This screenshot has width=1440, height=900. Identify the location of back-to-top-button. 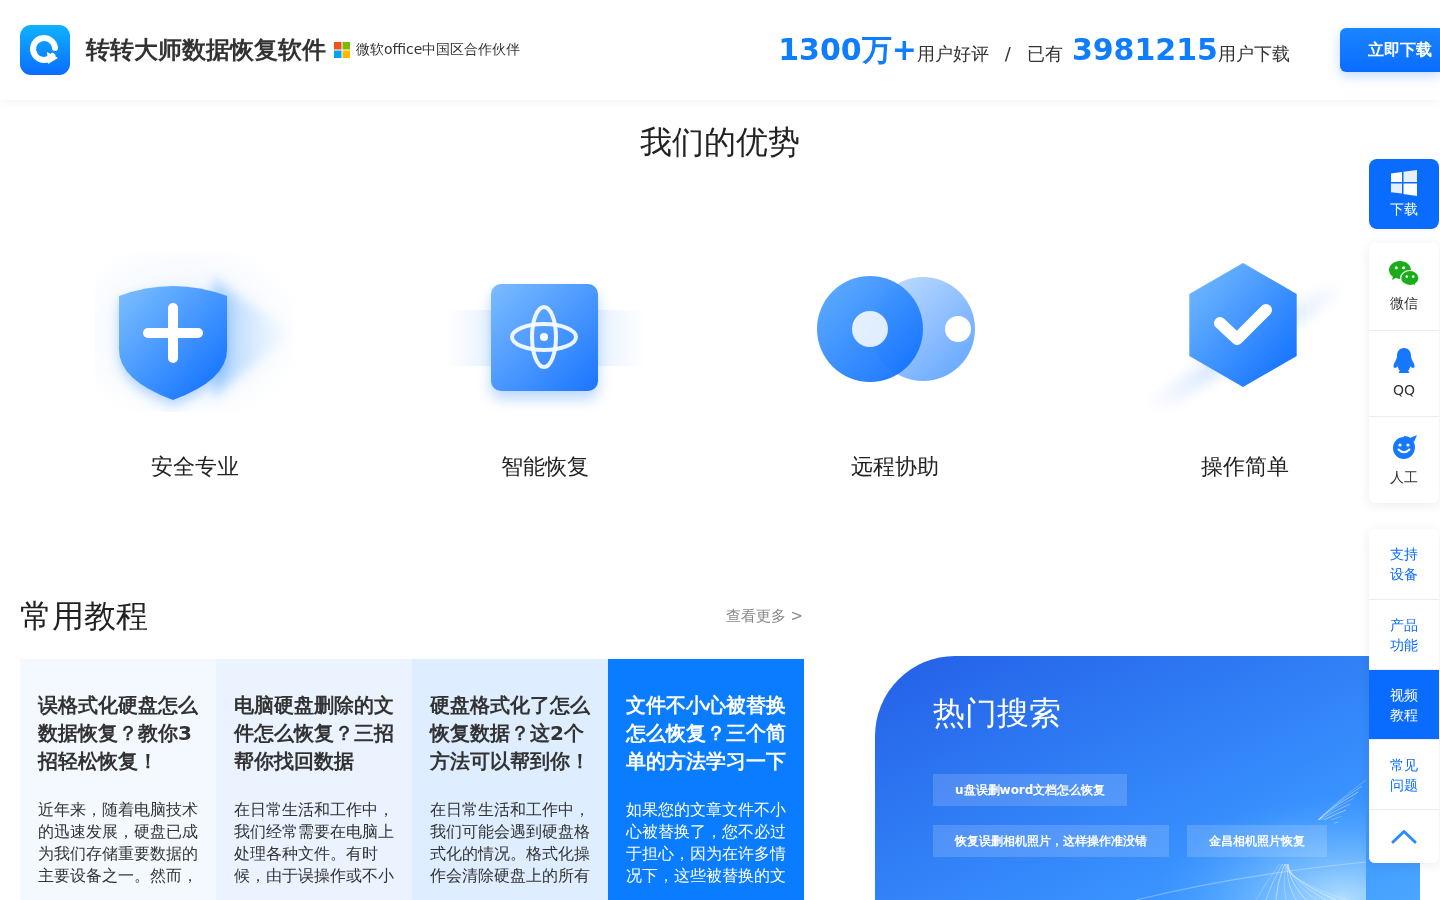
(1404, 836).